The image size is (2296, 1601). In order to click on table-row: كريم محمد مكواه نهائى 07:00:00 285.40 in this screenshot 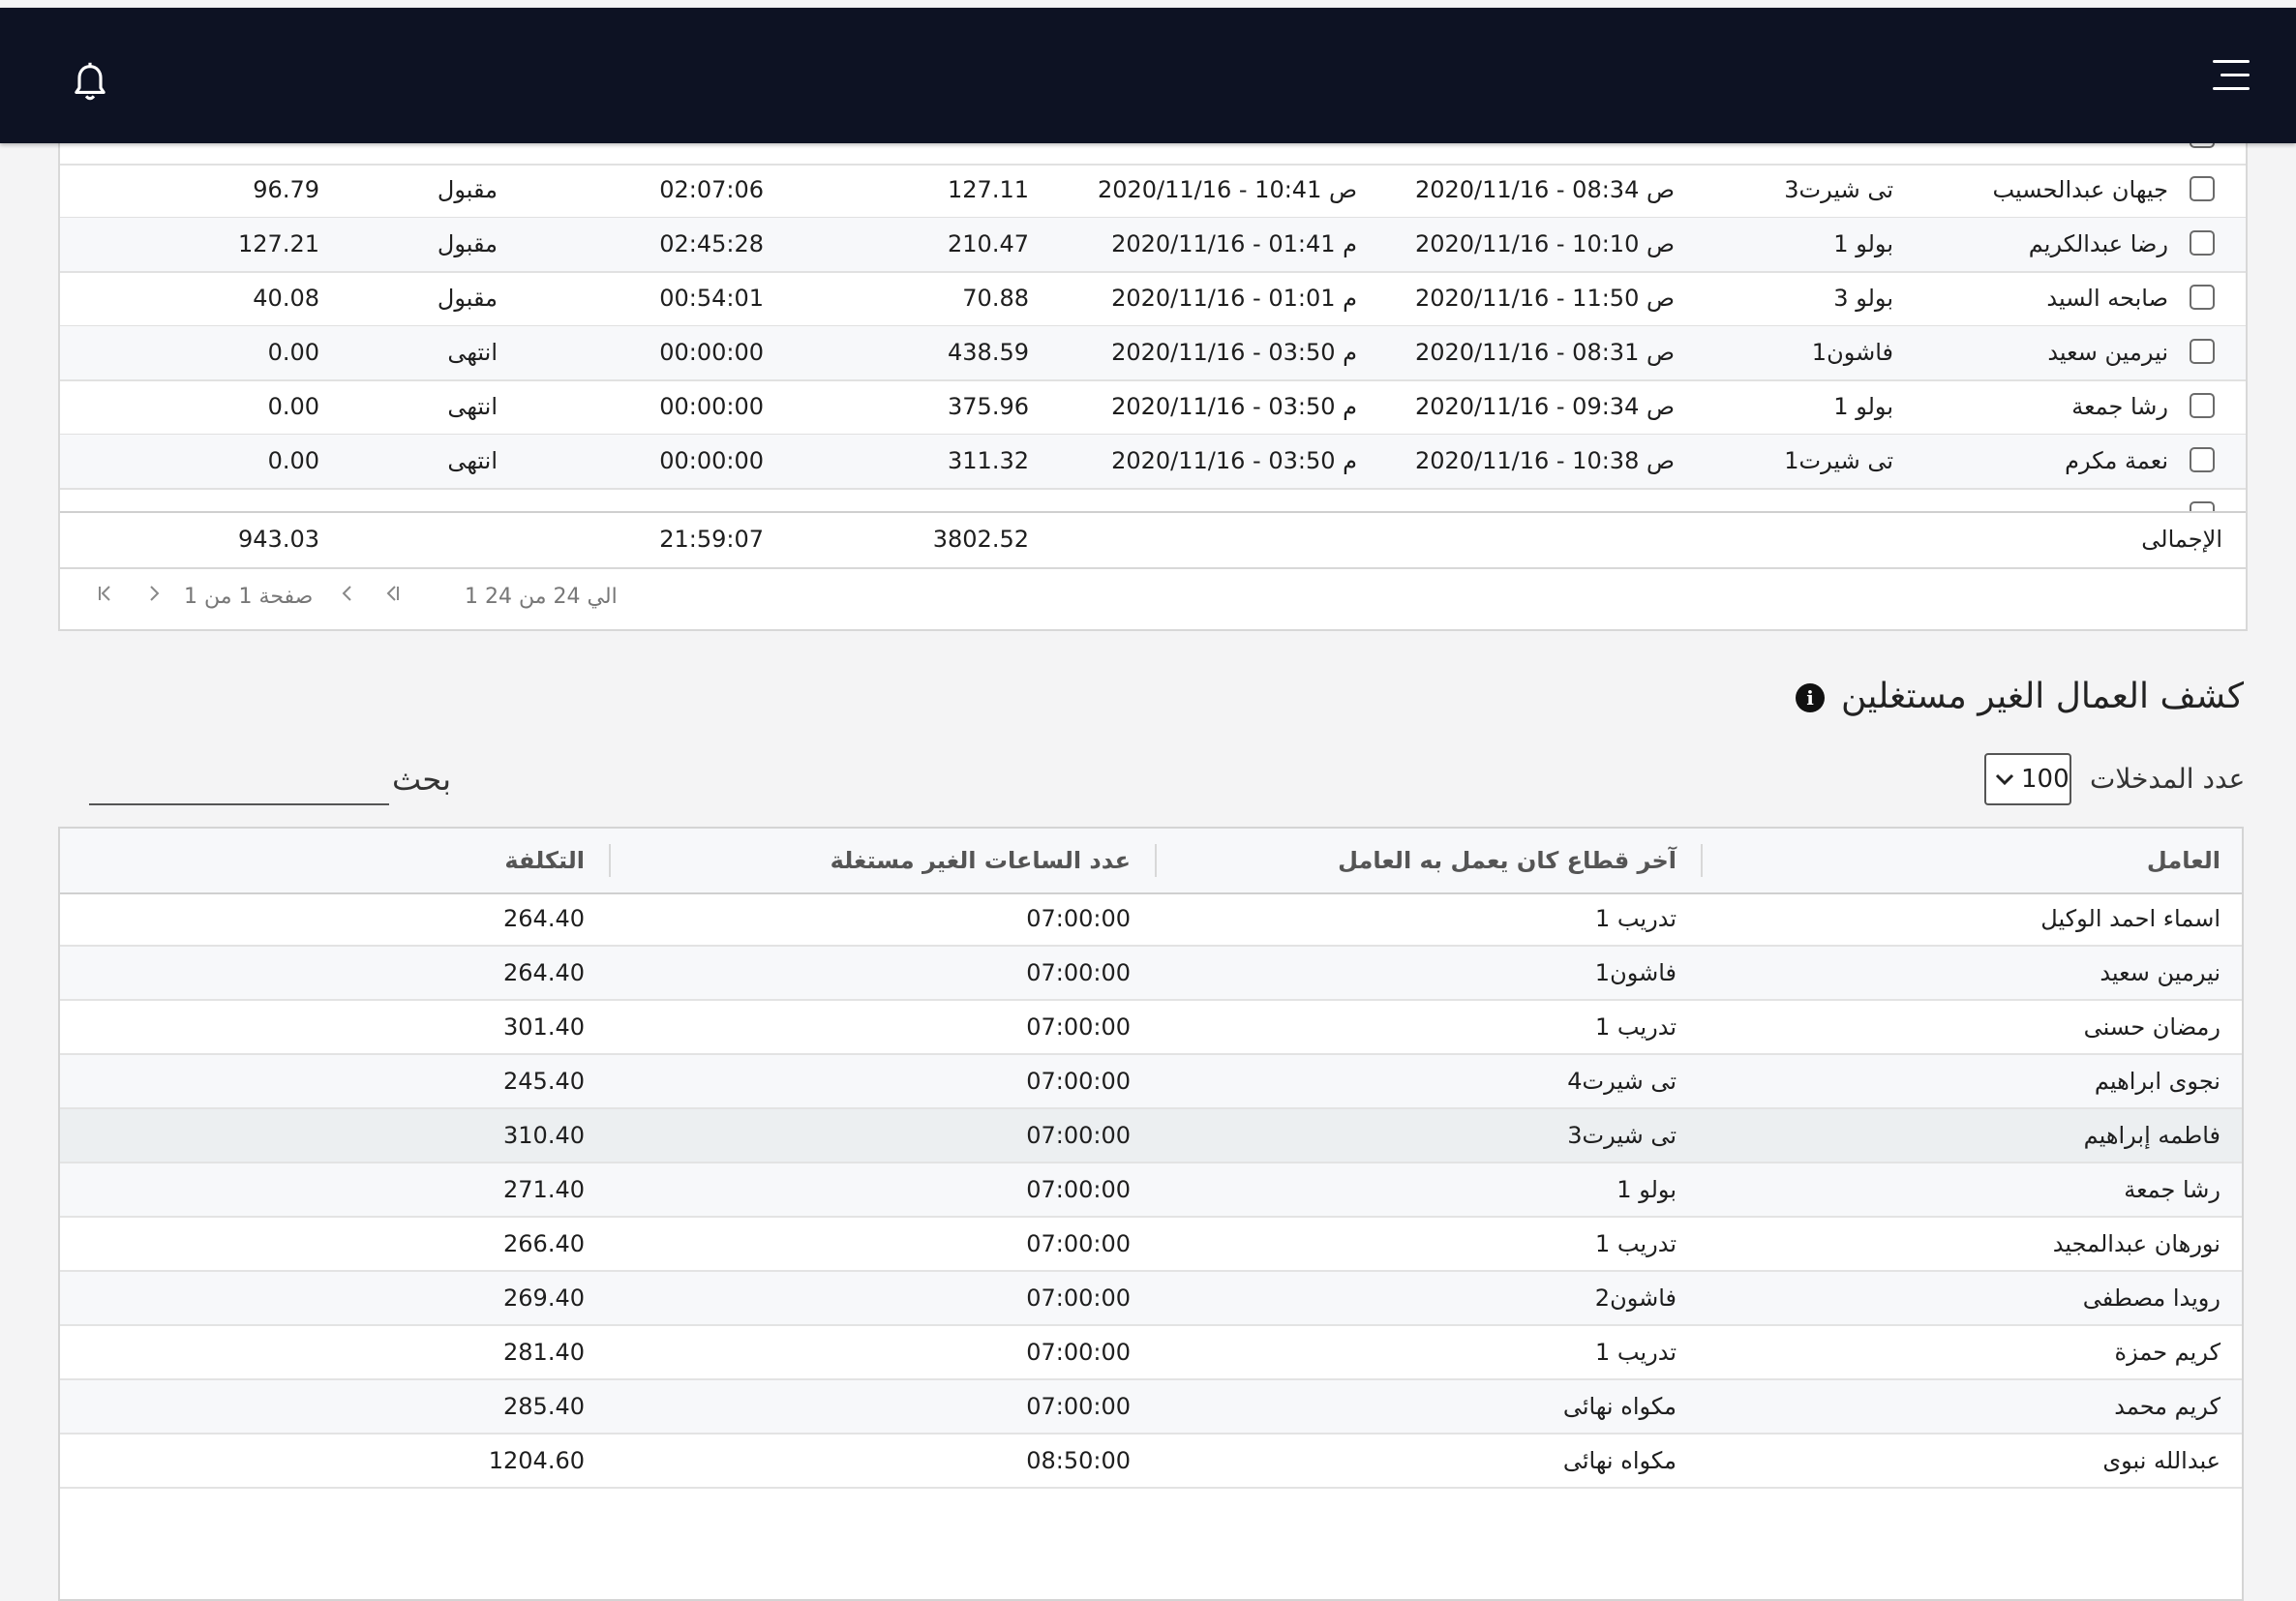, I will do `click(1151, 1408)`.